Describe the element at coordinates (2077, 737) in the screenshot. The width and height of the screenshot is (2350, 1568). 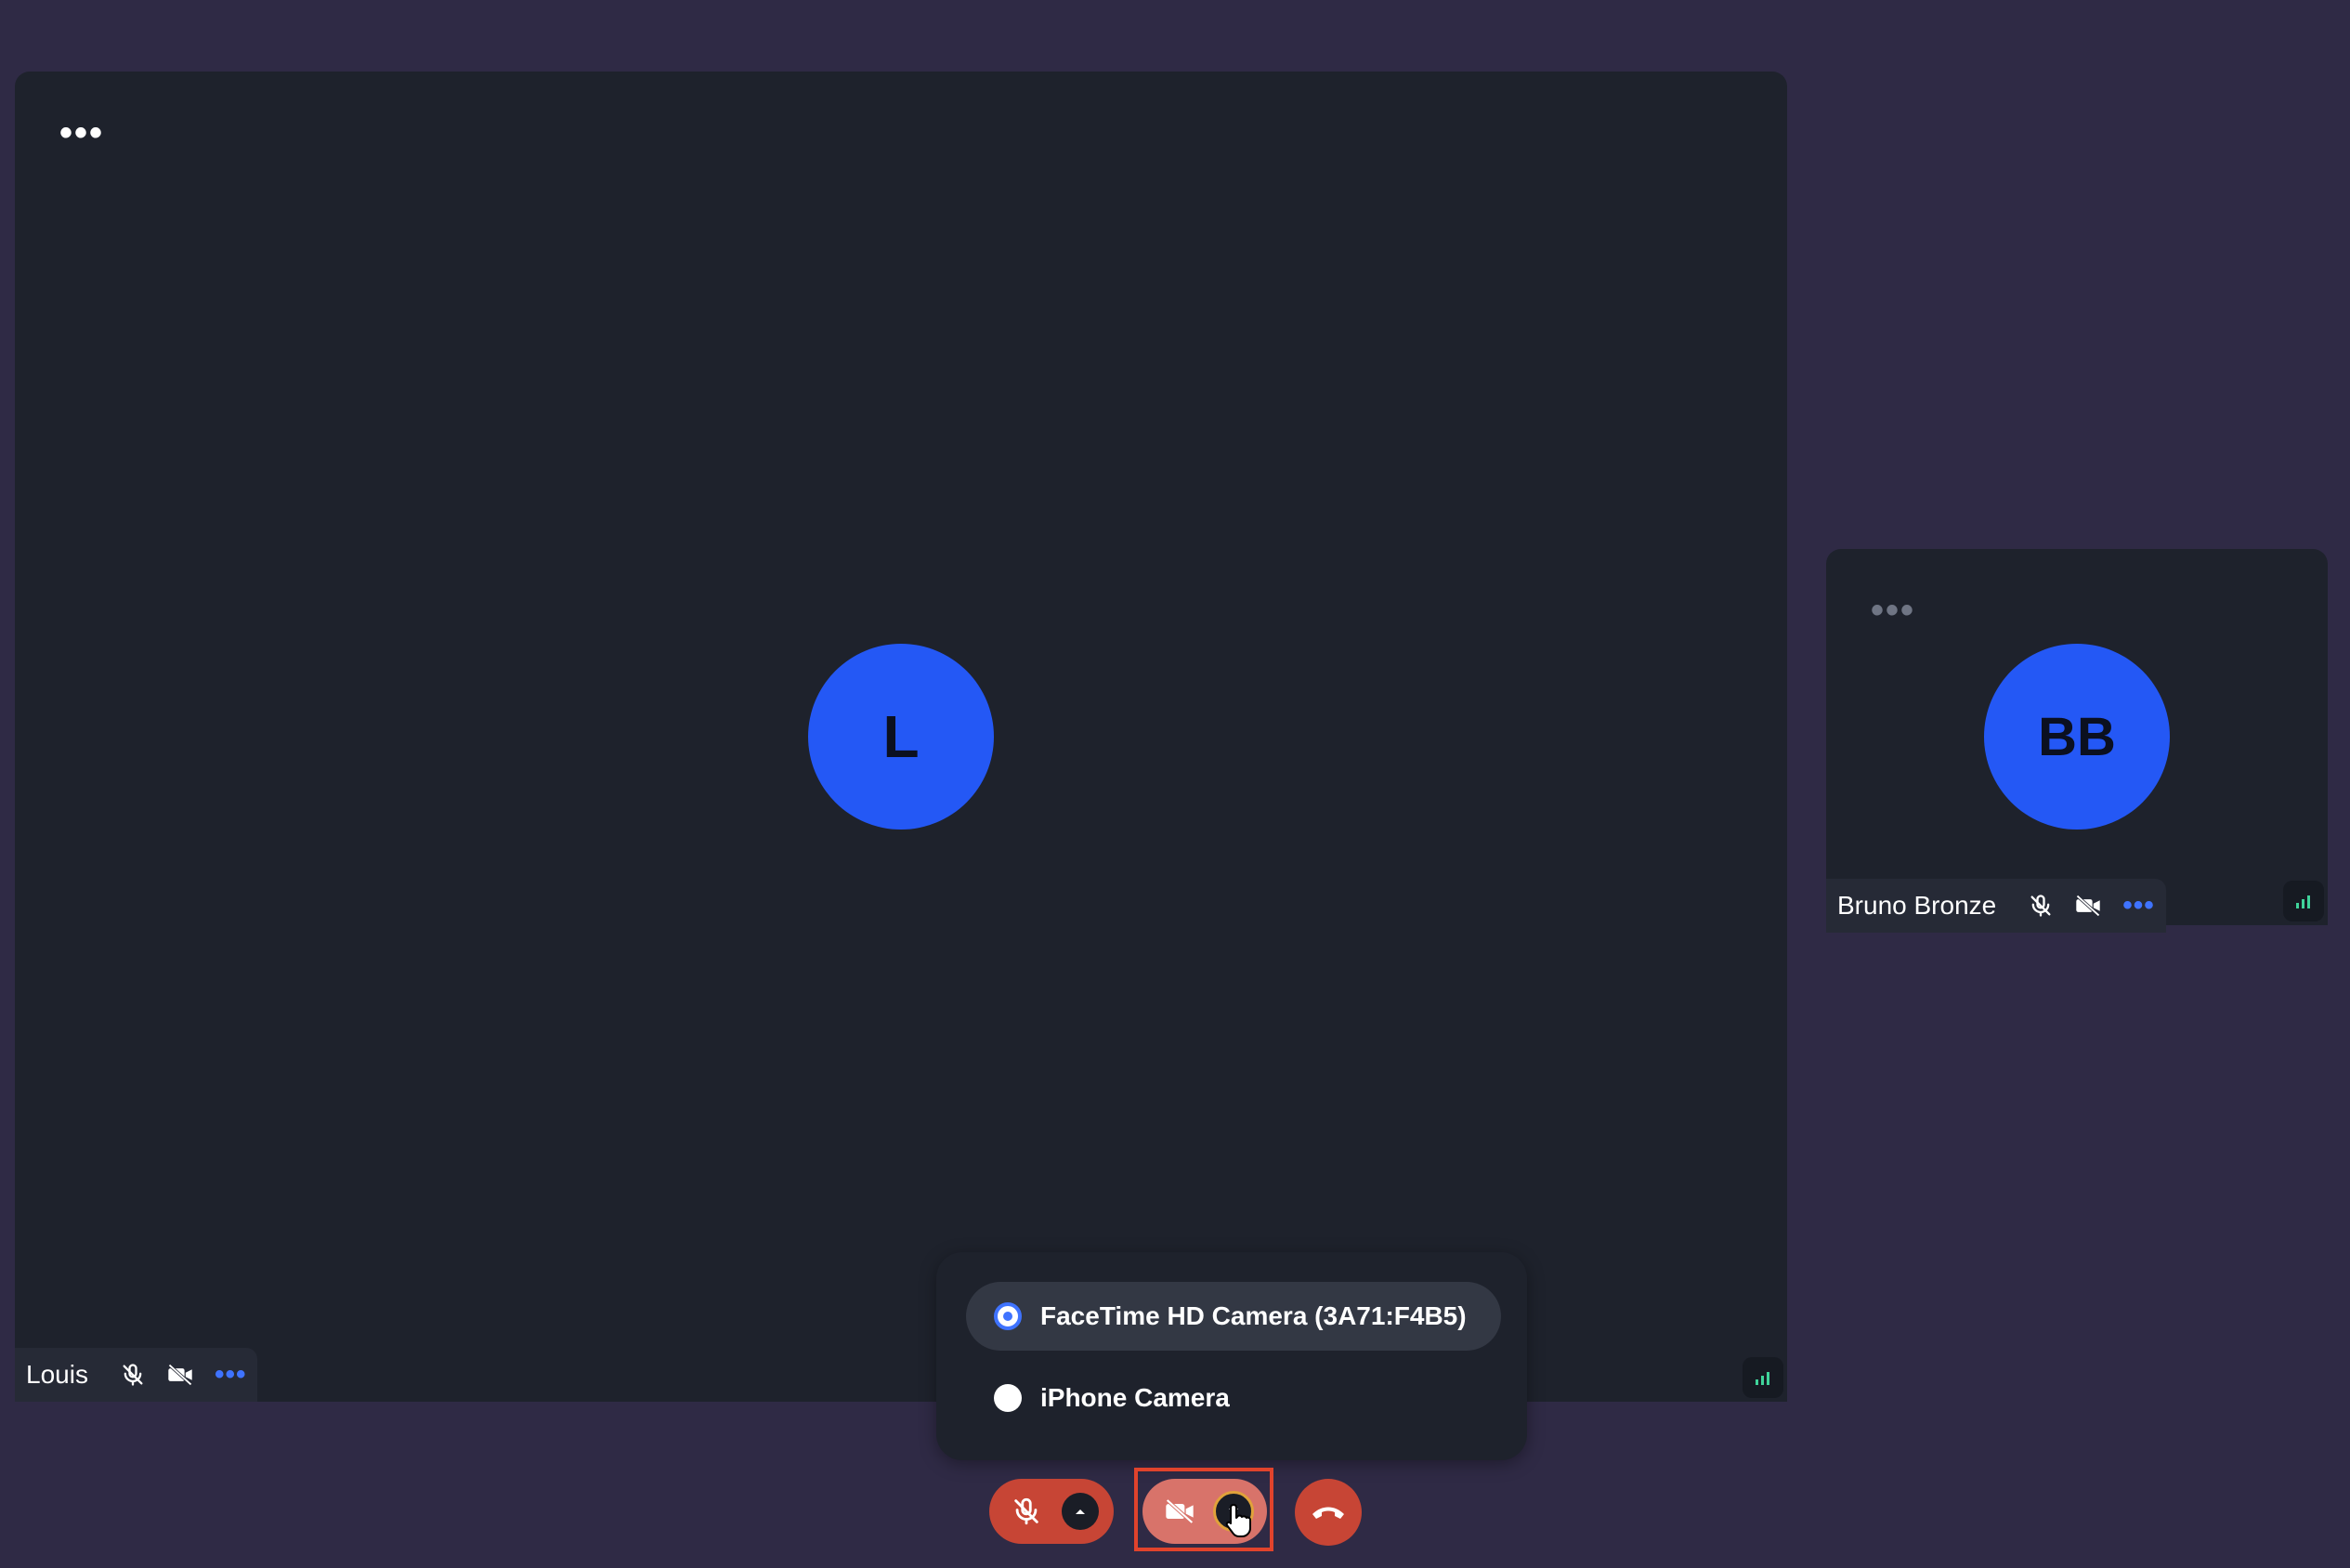
I see `avatar: BB` at that location.